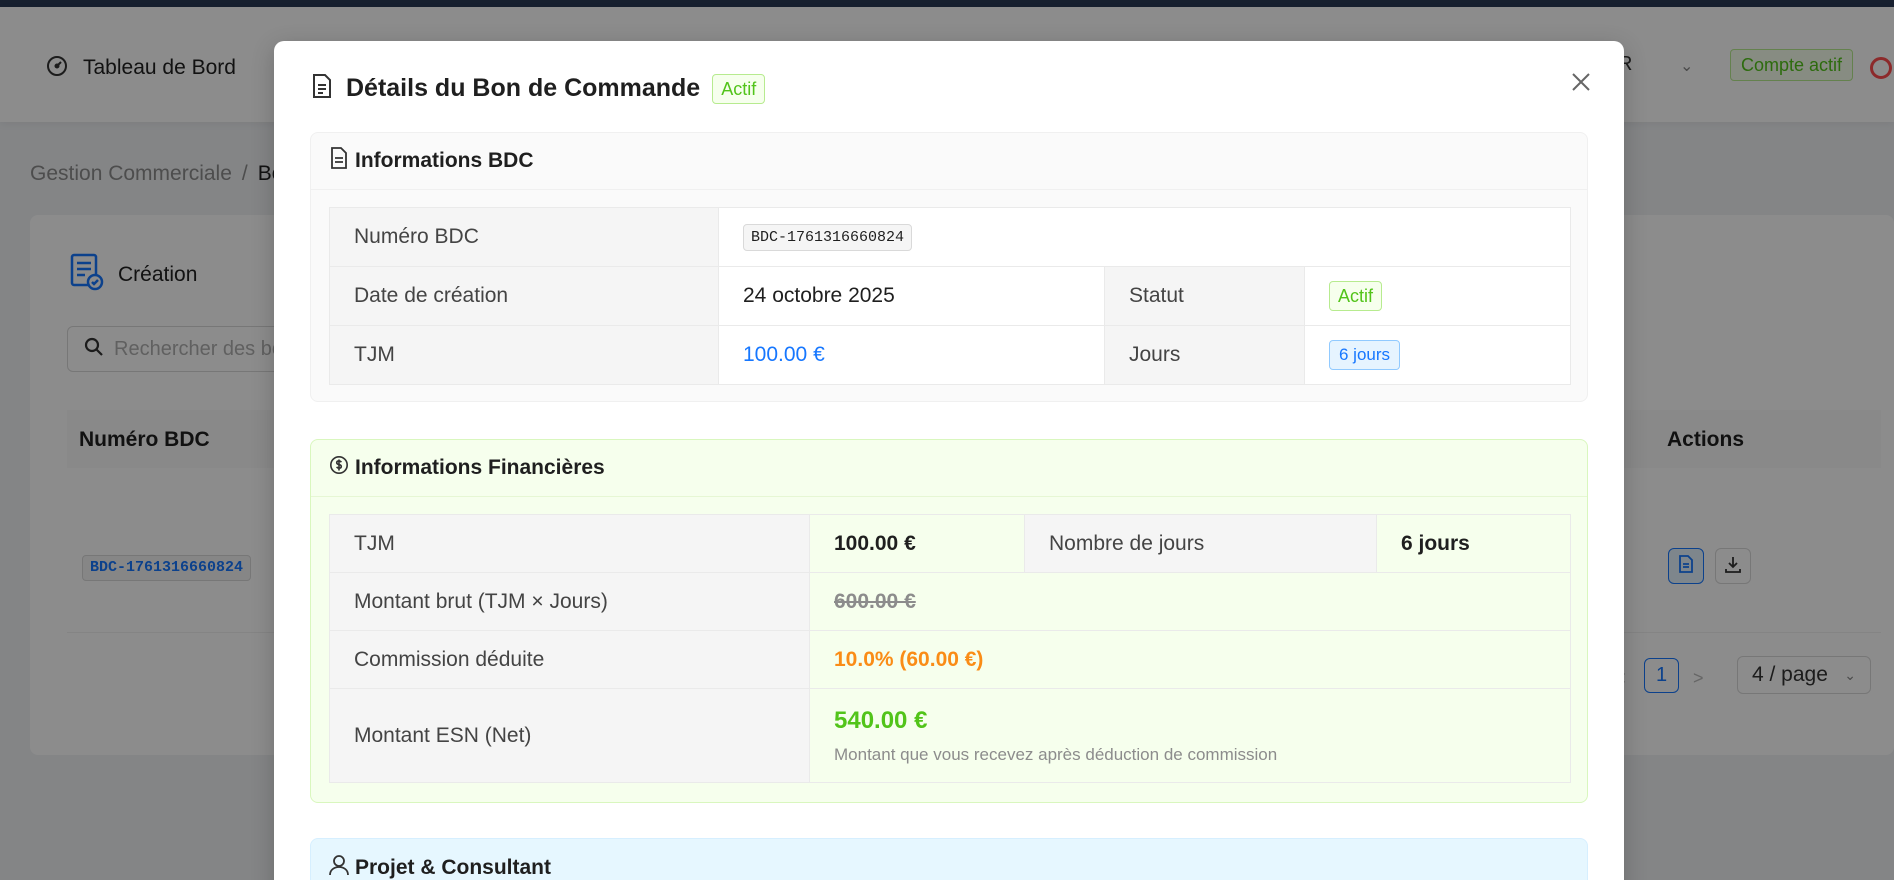 The width and height of the screenshot is (1894, 880). I want to click on dollar-icon, so click(339, 468).